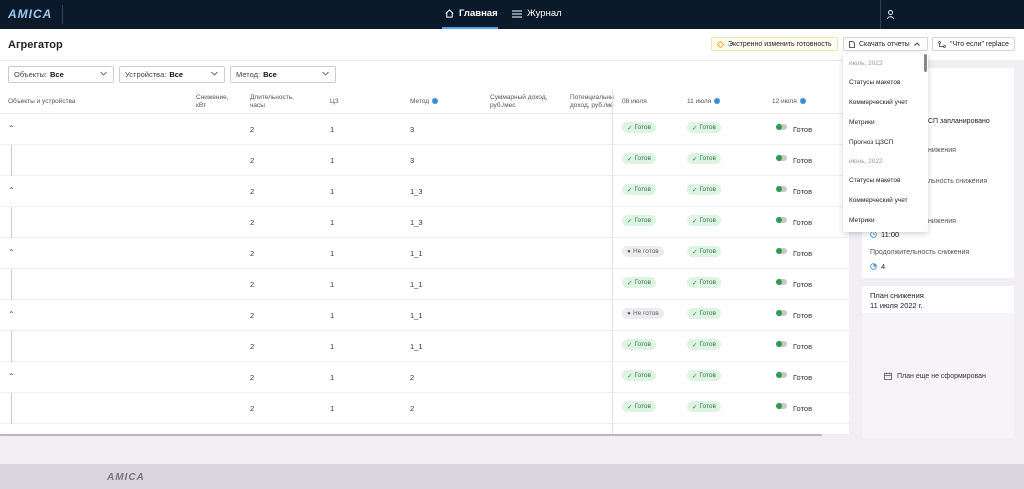 This screenshot has height=489, width=1024. I want to click on col-objects: Объекты и устройства, so click(42, 102).